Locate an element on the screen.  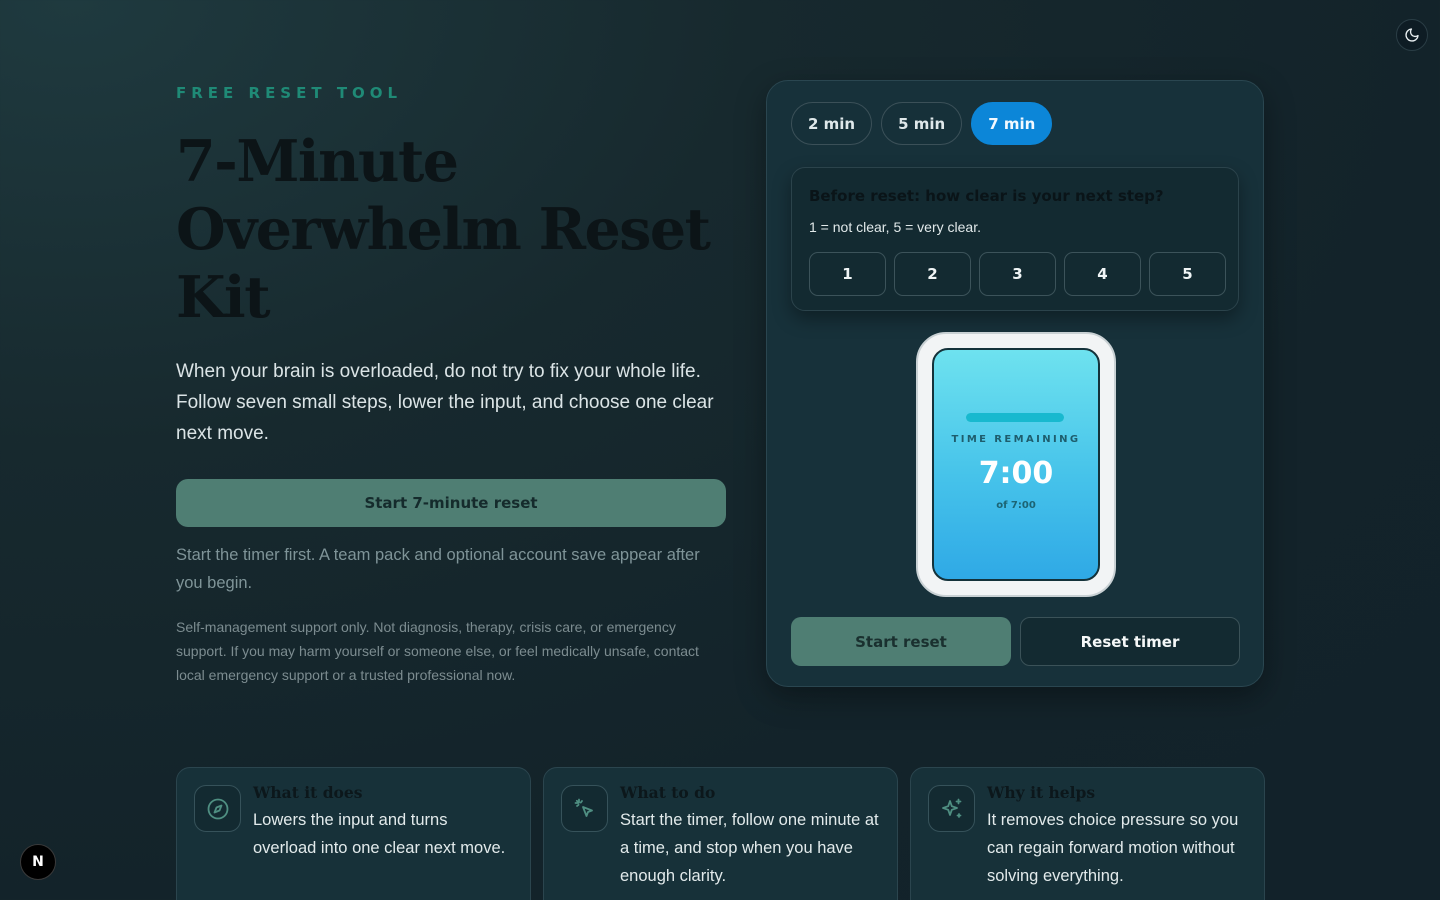
timer-progress-bar is located at coordinates (1015, 417).